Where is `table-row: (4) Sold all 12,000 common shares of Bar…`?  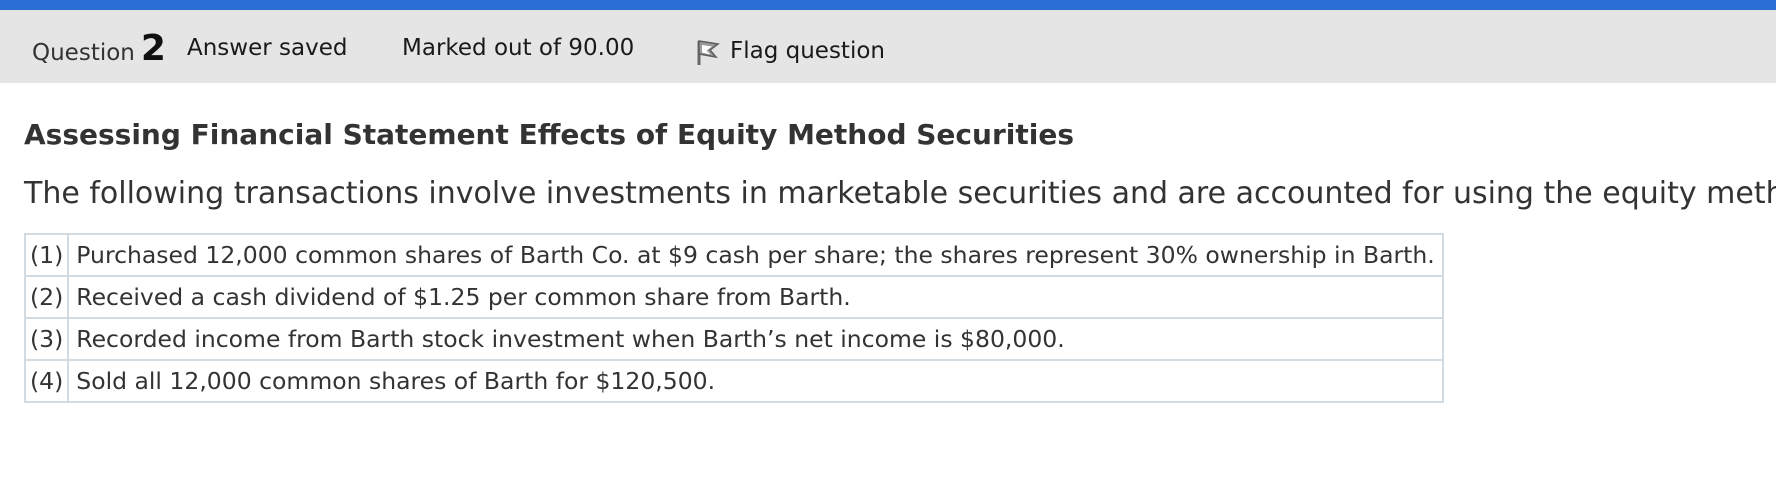 table-row: (4) Sold all 12,000 common shares of Bar… is located at coordinates (733, 381).